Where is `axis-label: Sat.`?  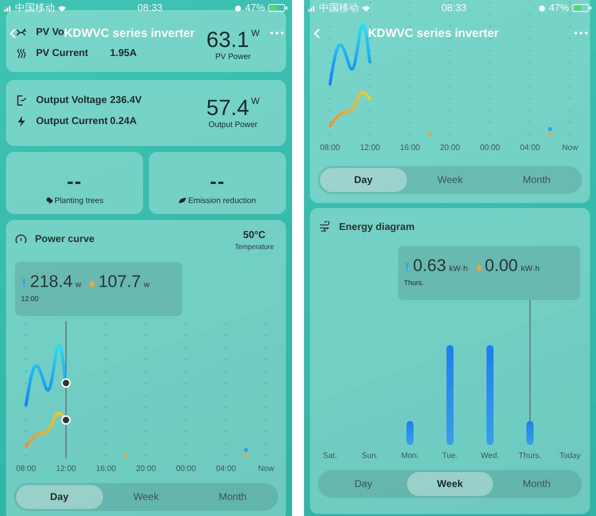 axis-label: Sat. is located at coordinates (330, 455).